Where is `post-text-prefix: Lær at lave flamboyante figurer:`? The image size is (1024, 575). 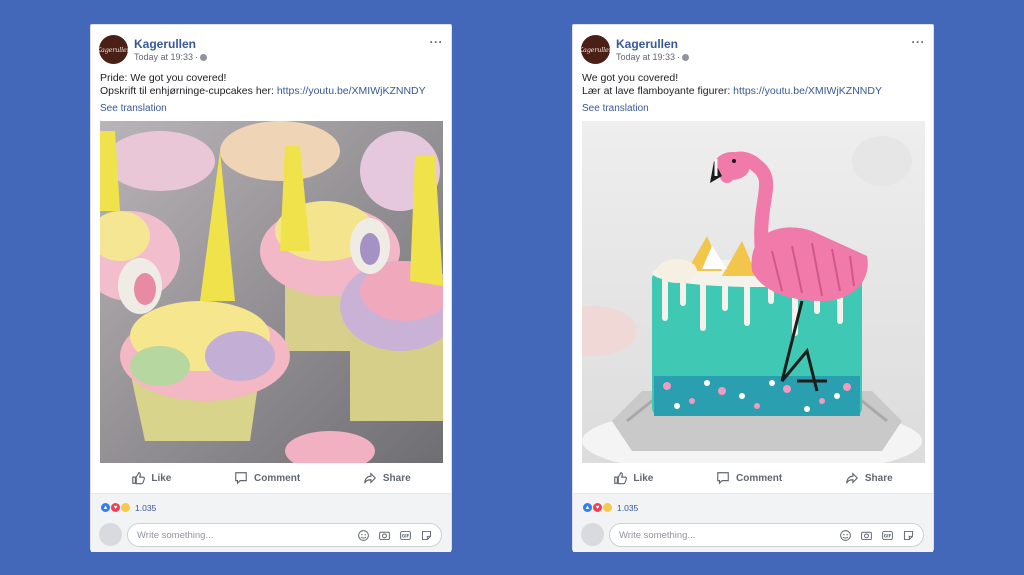
post-text-prefix: Lær at lave flamboyante figurer: is located at coordinates (656, 91).